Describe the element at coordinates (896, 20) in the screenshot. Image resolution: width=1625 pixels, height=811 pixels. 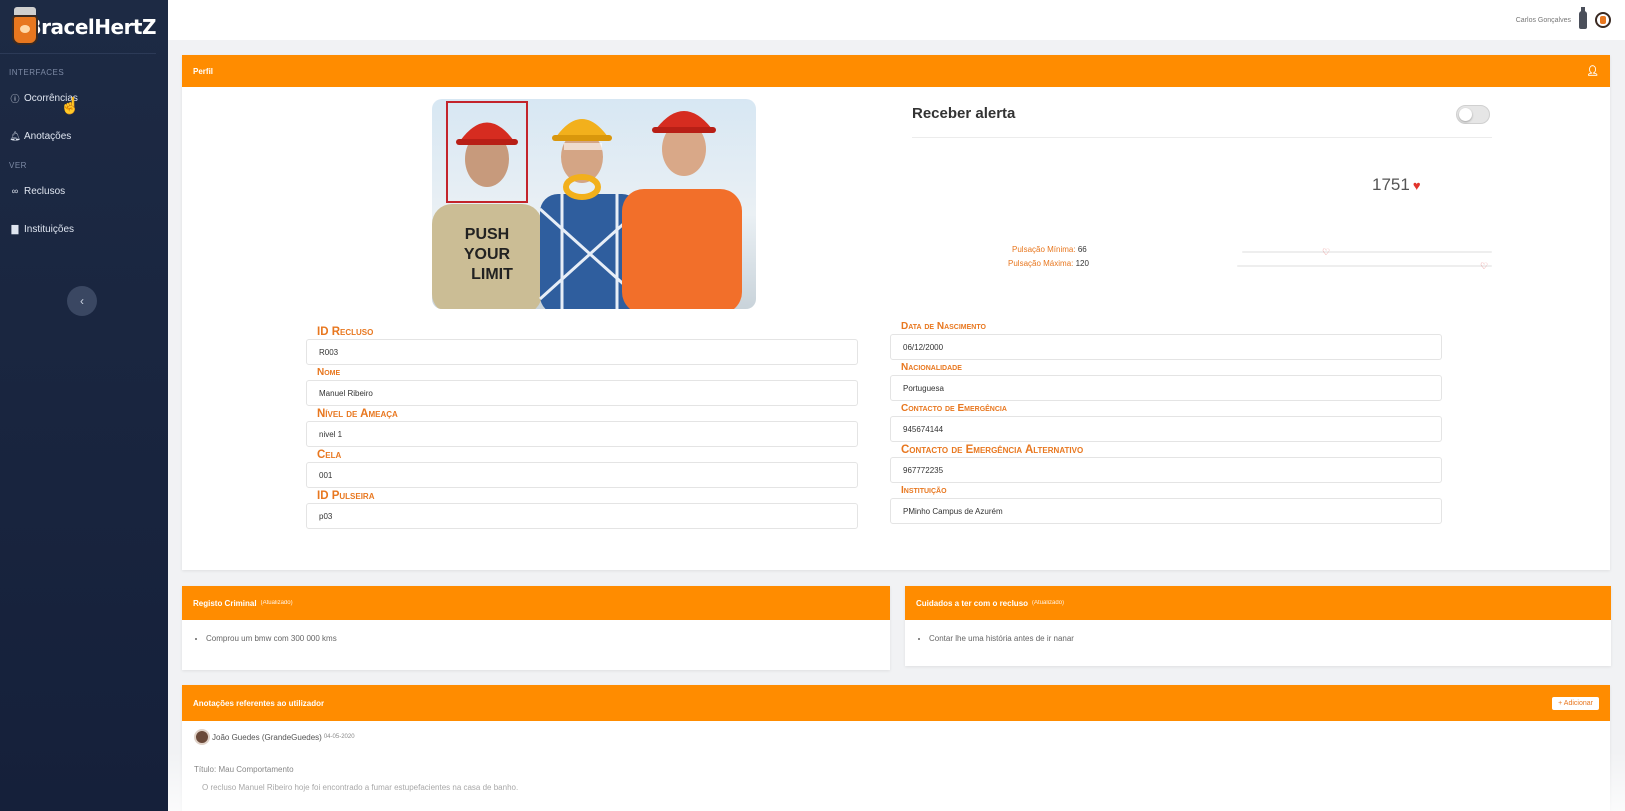
I see `topbar: Carlos Gonçalves` at that location.